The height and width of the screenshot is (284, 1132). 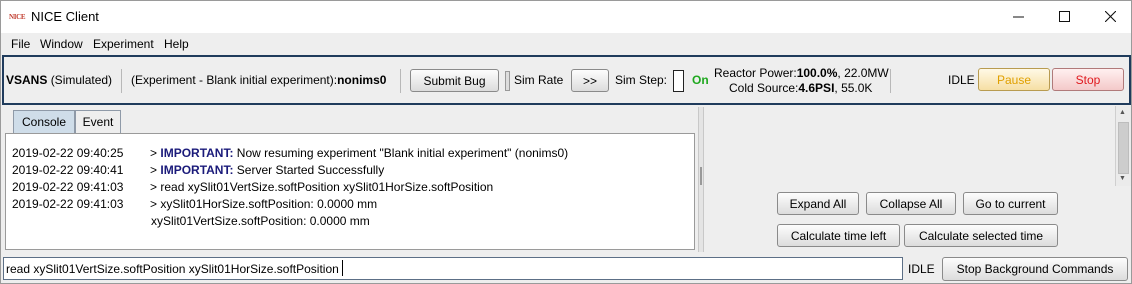 I want to click on close-icon, so click(x=1110, y=16).